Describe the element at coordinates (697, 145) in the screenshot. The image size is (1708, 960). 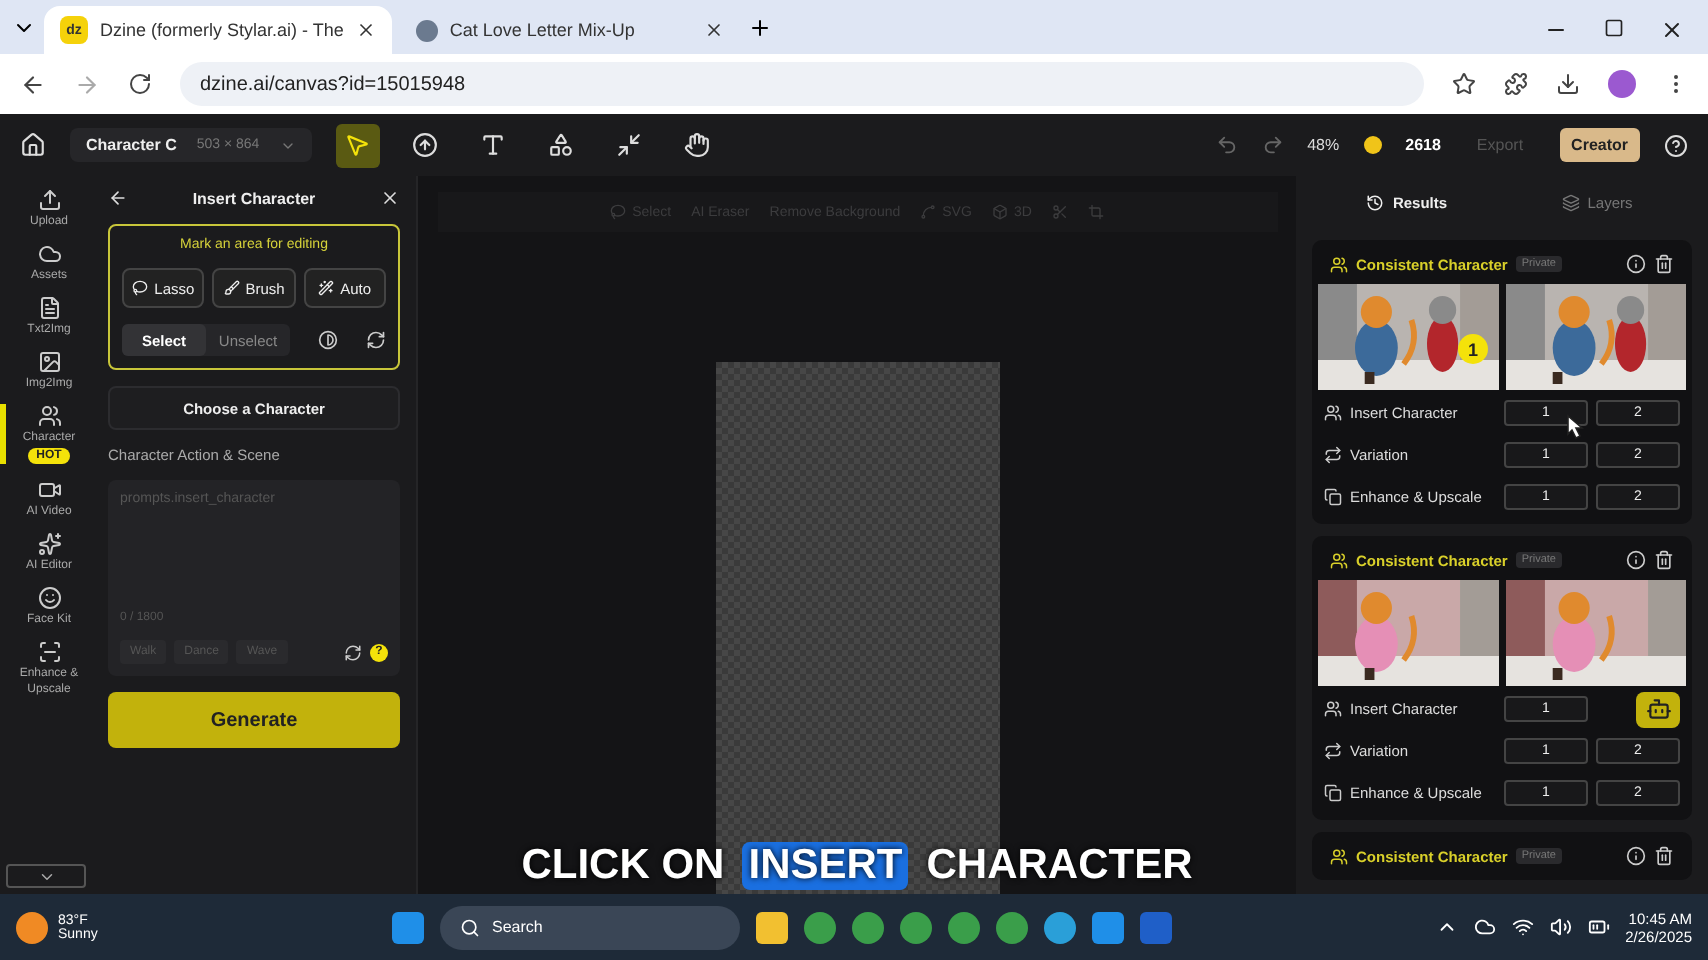
I see `hand-icon` at that location.